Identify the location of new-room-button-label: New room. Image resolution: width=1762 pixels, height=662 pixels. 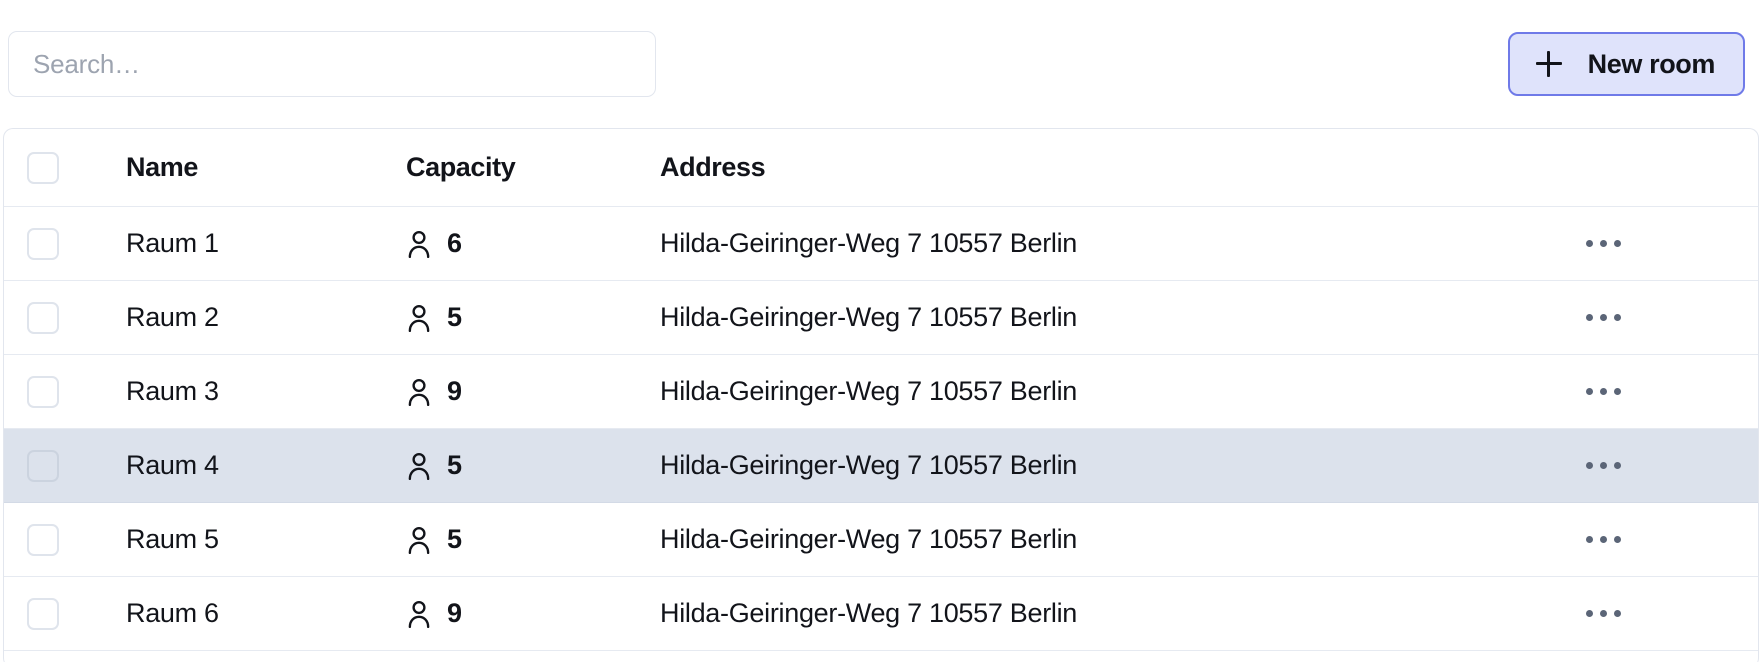
(1651, 63).